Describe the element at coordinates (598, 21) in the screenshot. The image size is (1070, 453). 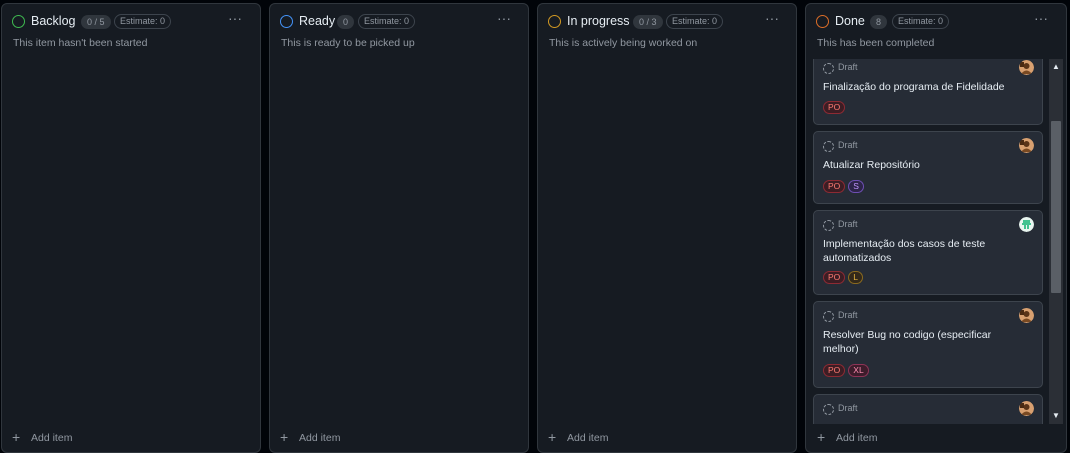
I see `column-title: In progress` at that location.